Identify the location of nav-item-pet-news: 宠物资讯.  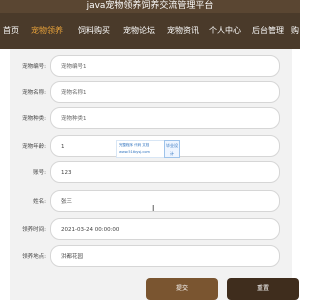
(183, 31).